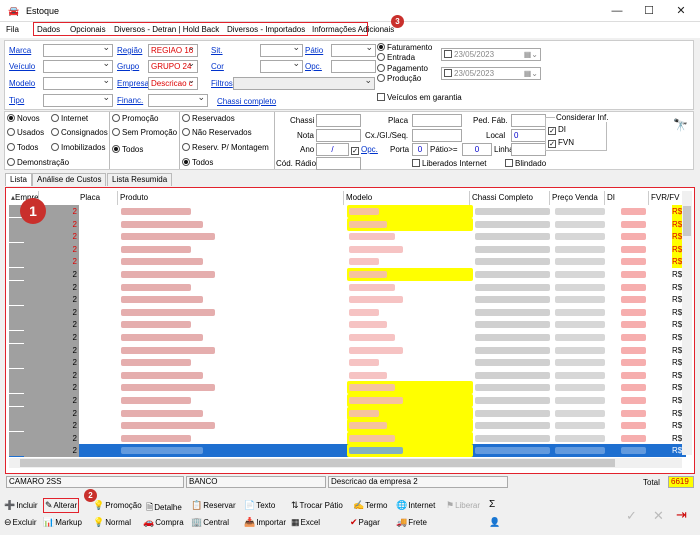 The width and height of the screenshot is (700, 535). What do you see at coordinates (317, 505) in the screenshot?
I see `trocar-patio-button: ⇅Trocar Pátio` at bounding box center [317, 505].